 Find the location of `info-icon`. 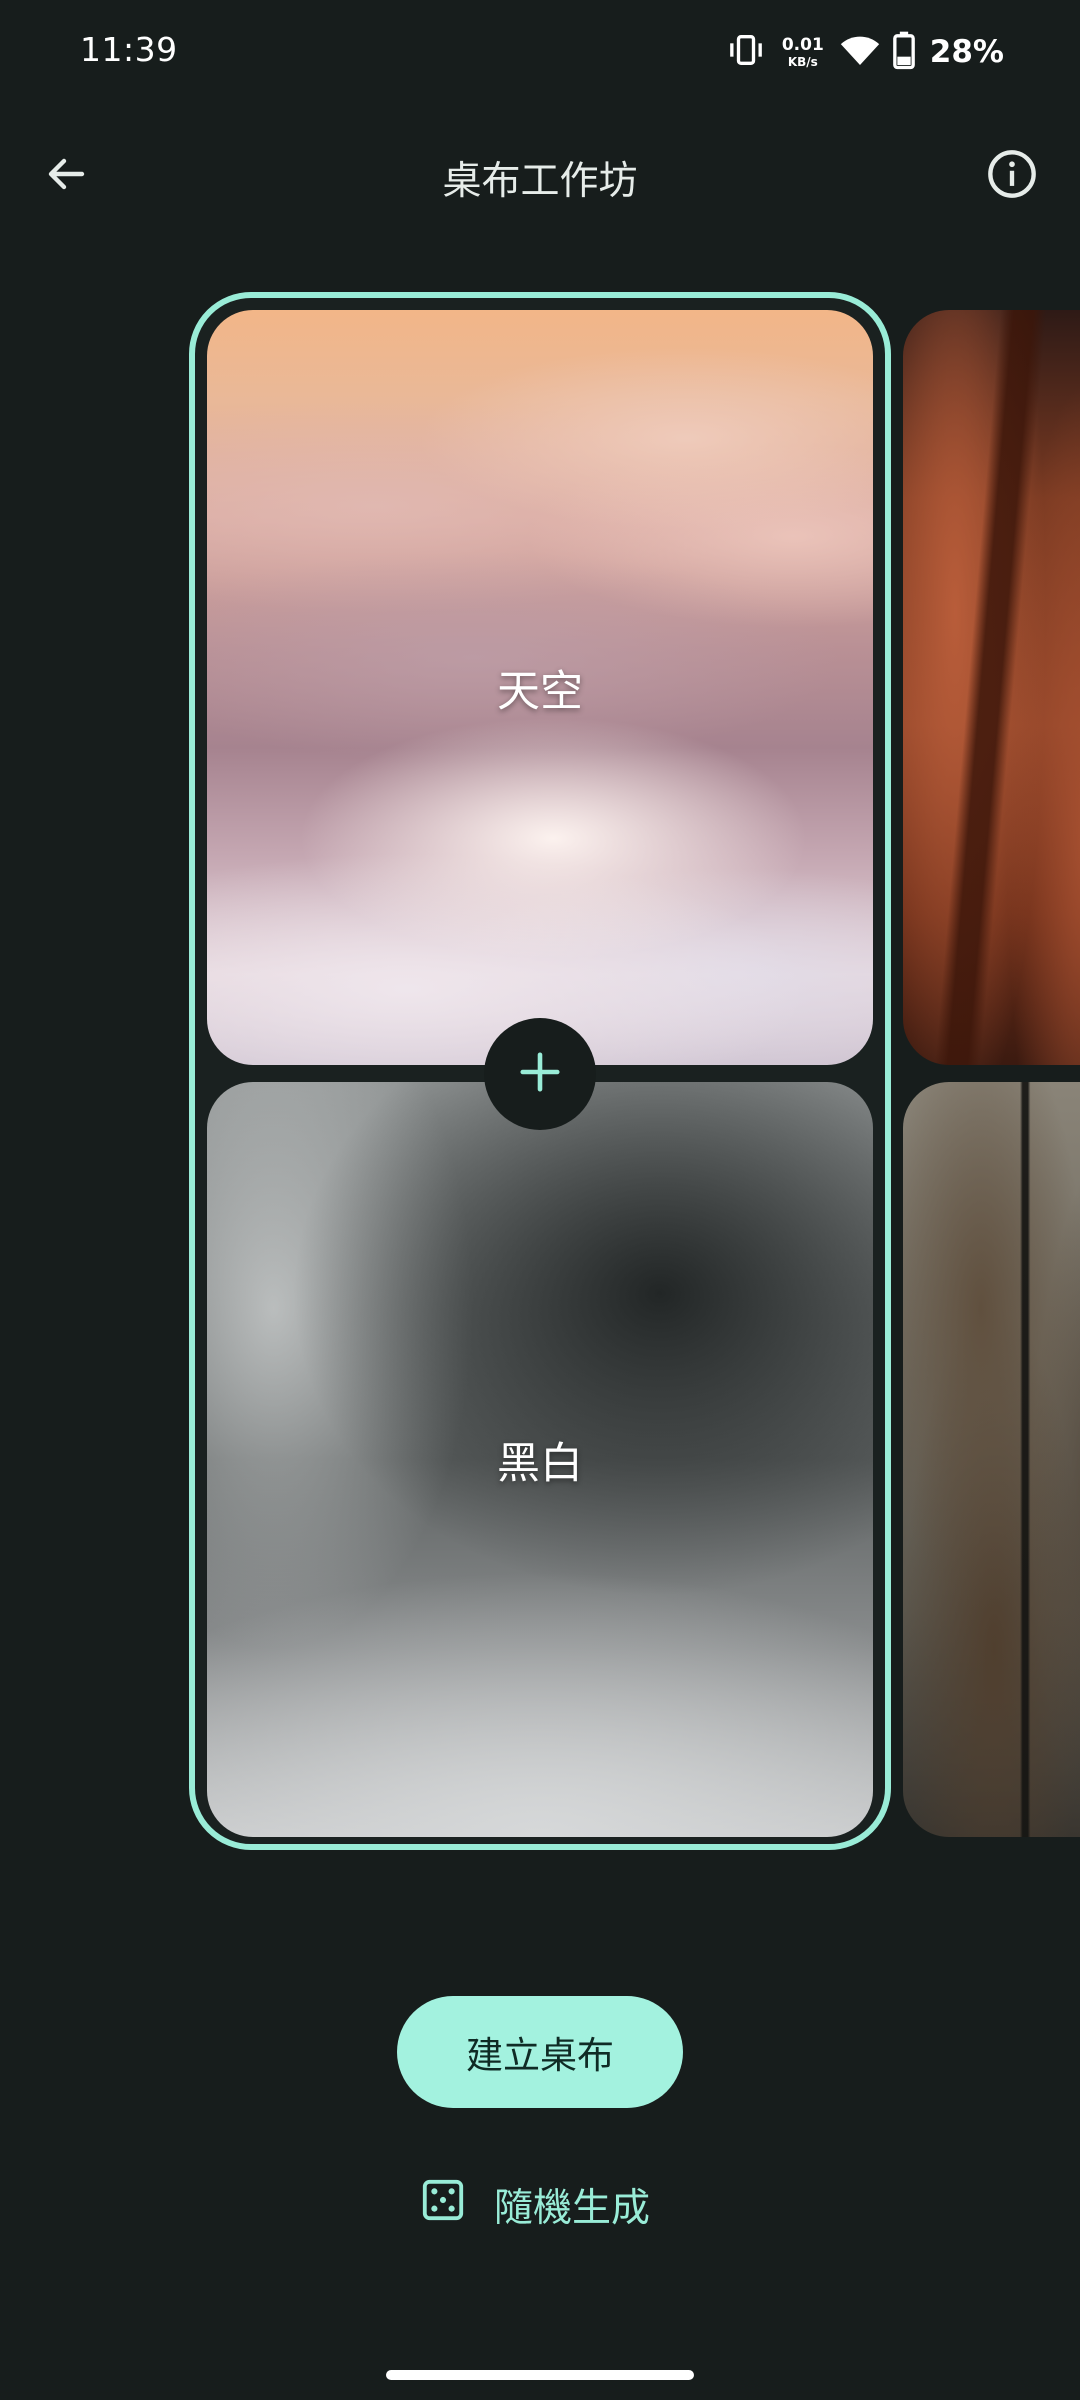

info-icon is located at coordinates (1012, 176).